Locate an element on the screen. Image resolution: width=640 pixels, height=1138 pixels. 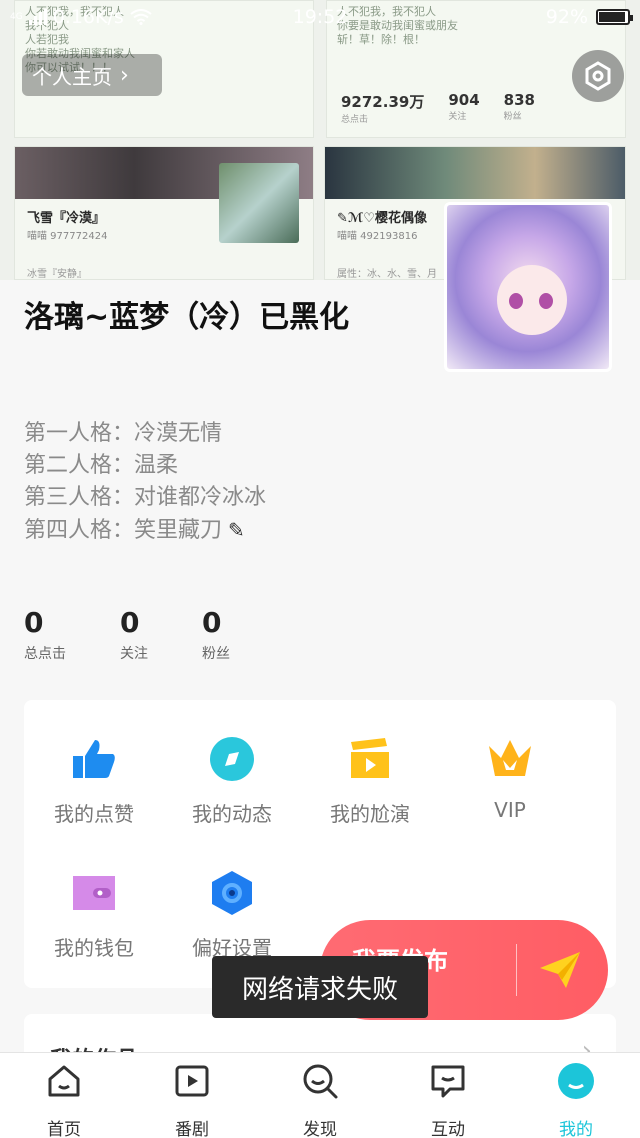
battery-percent: 92% is located at coordinates (566, 17).